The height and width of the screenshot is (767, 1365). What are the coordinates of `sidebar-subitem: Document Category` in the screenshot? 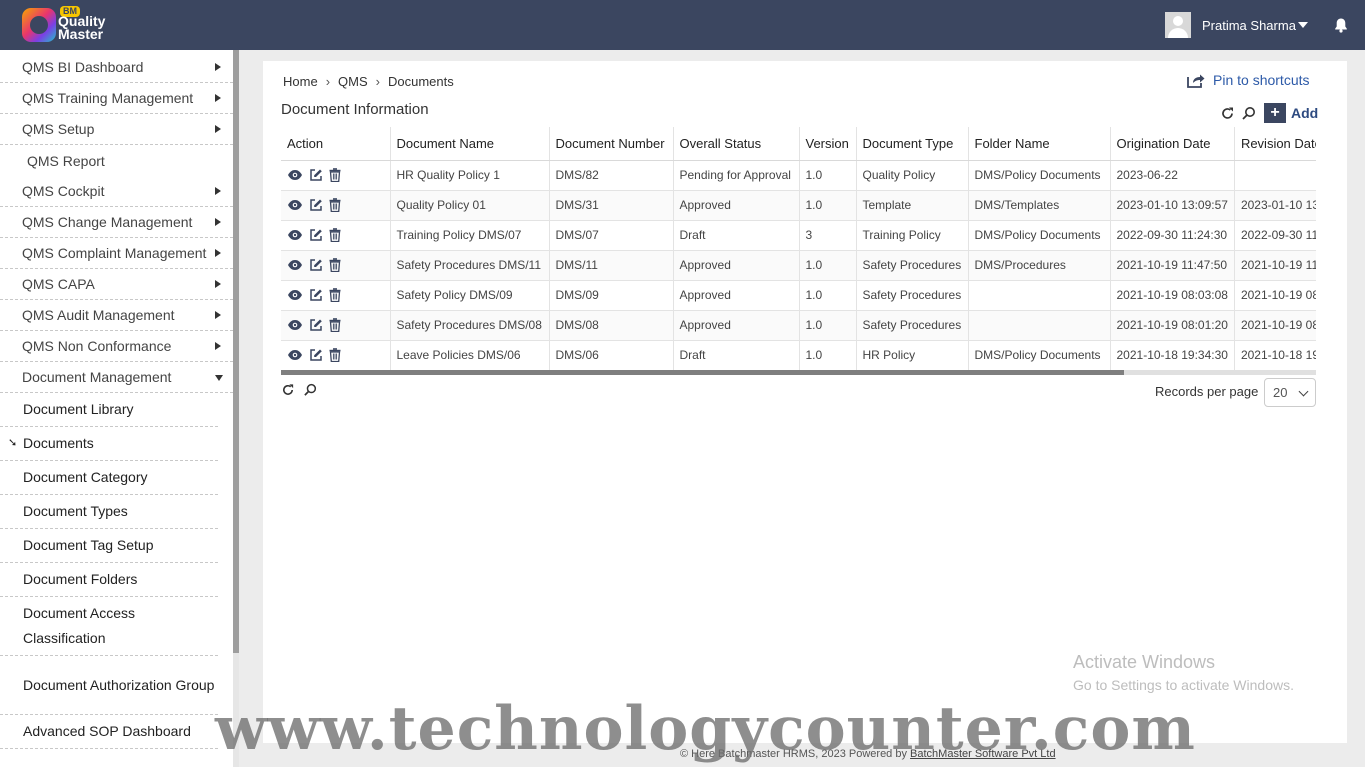 It's located at (109, 478).